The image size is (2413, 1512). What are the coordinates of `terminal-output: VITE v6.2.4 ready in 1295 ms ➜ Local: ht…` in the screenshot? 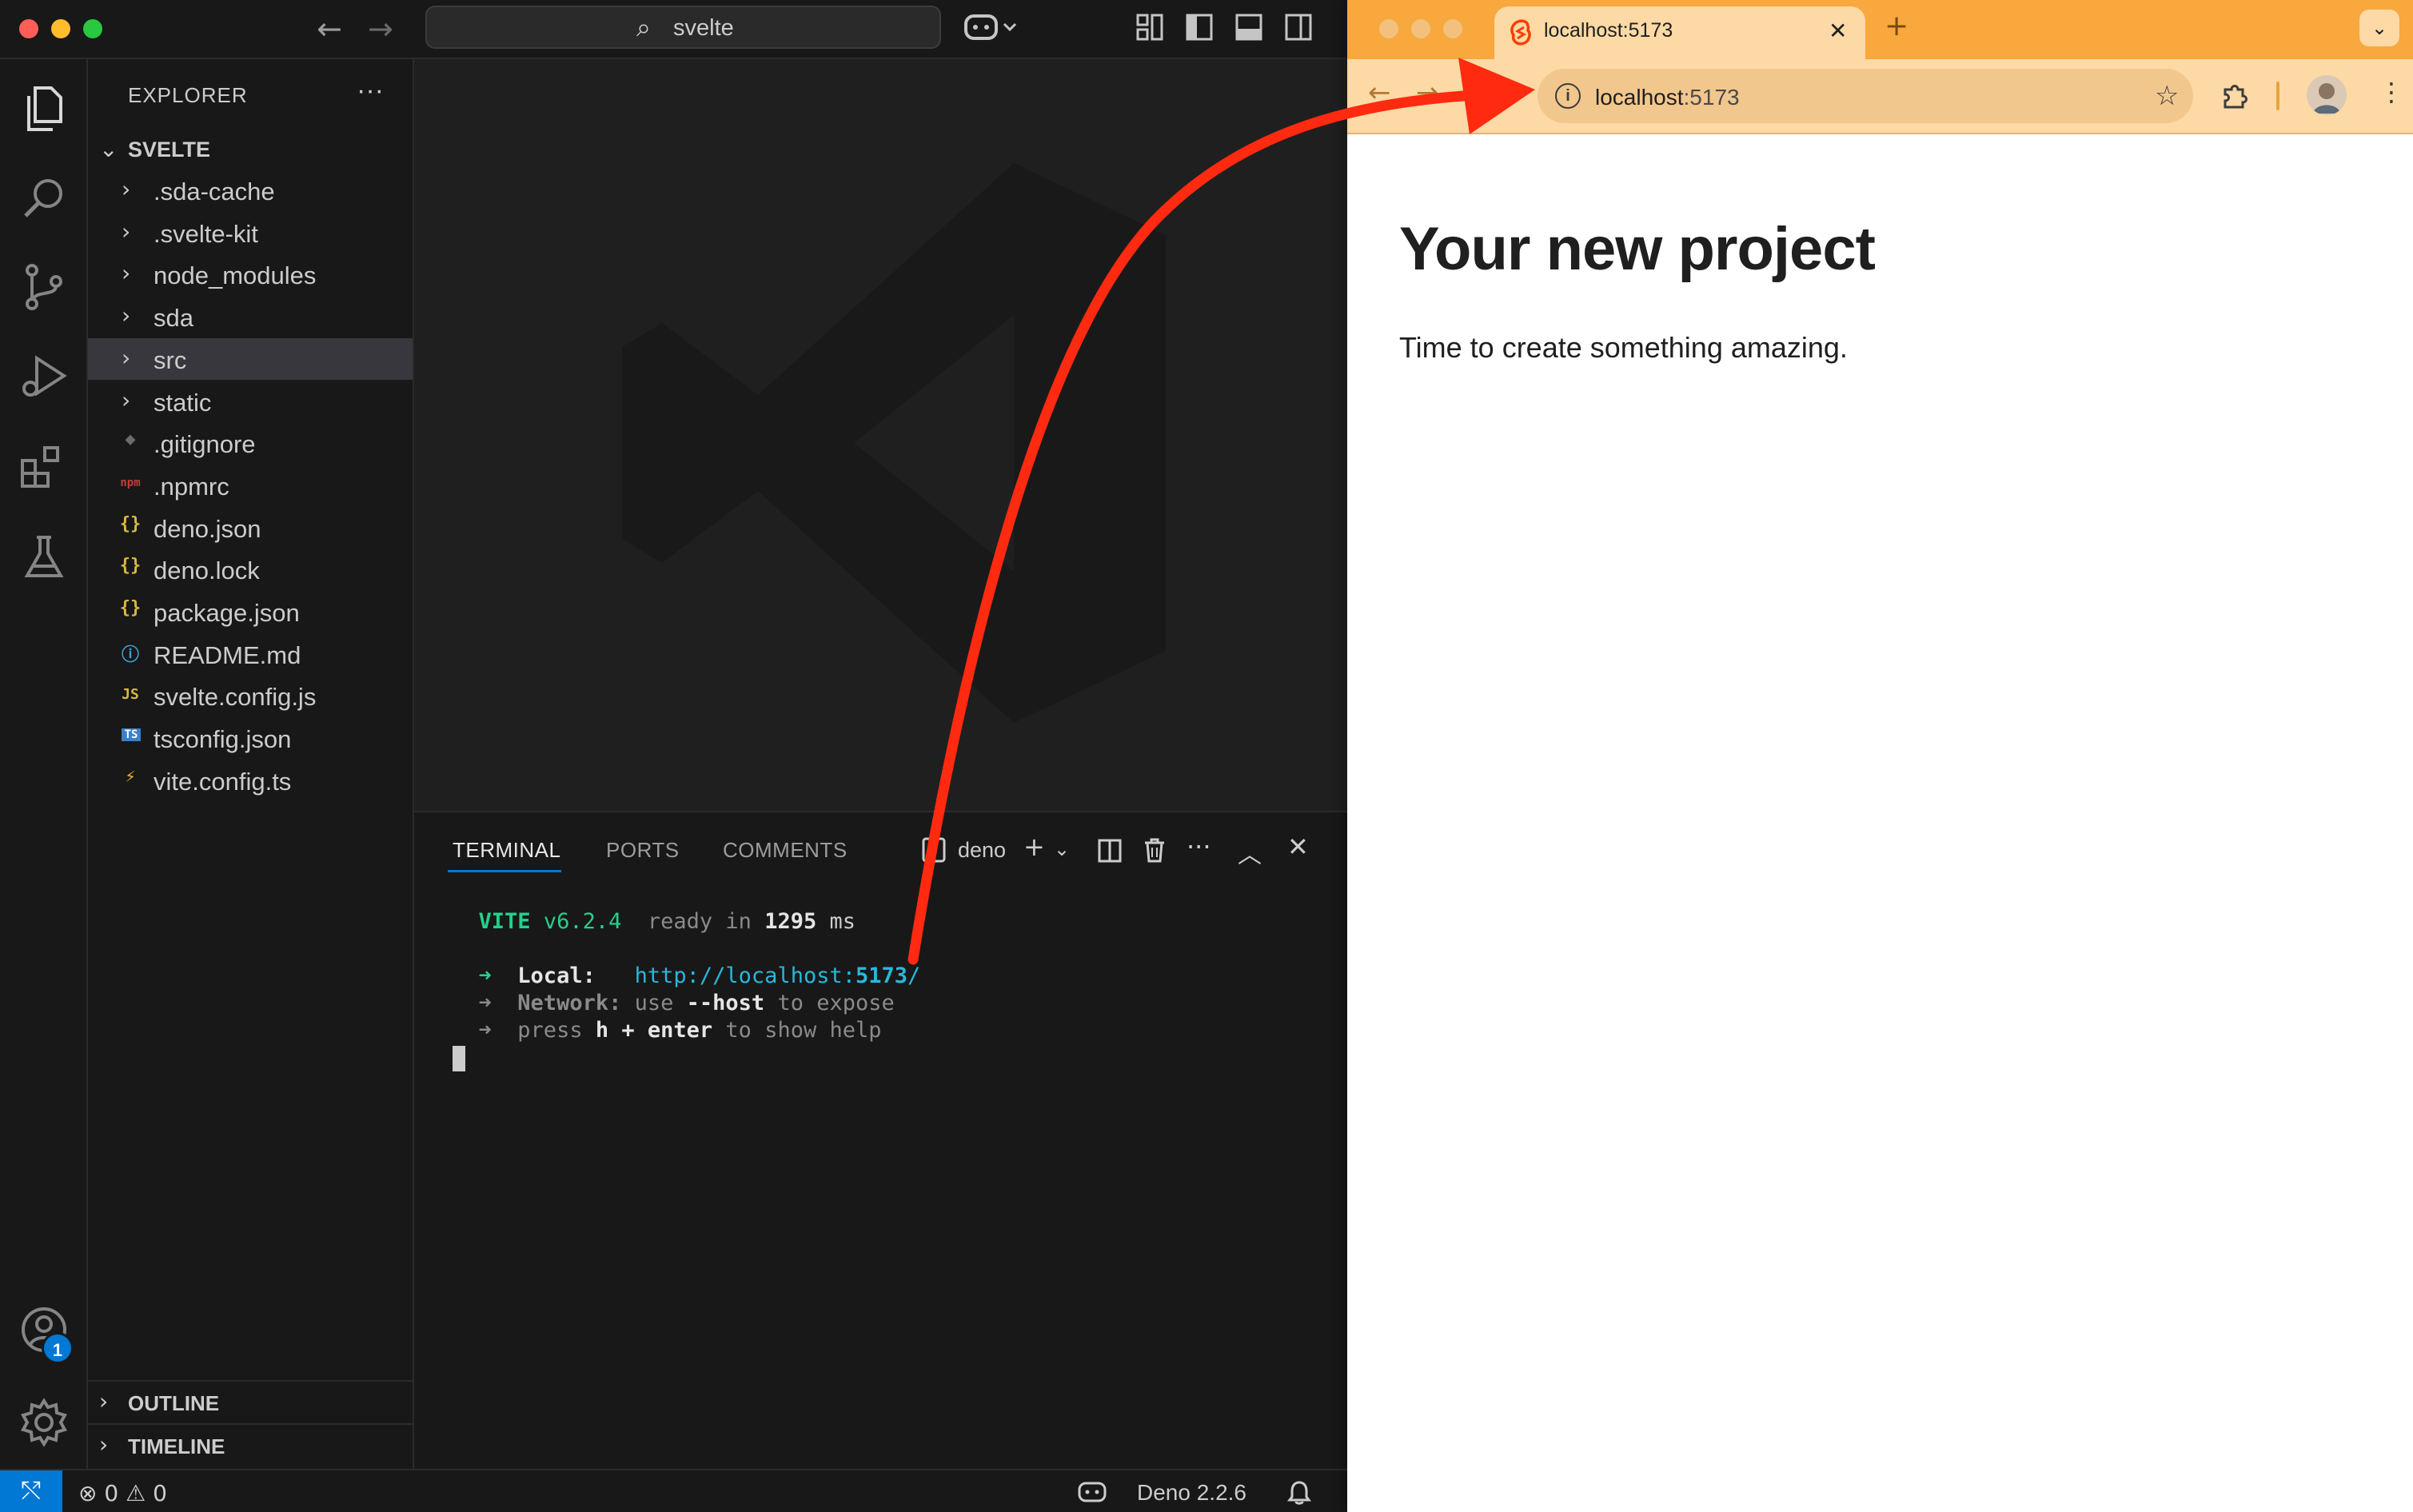 It's located at (686, 989).